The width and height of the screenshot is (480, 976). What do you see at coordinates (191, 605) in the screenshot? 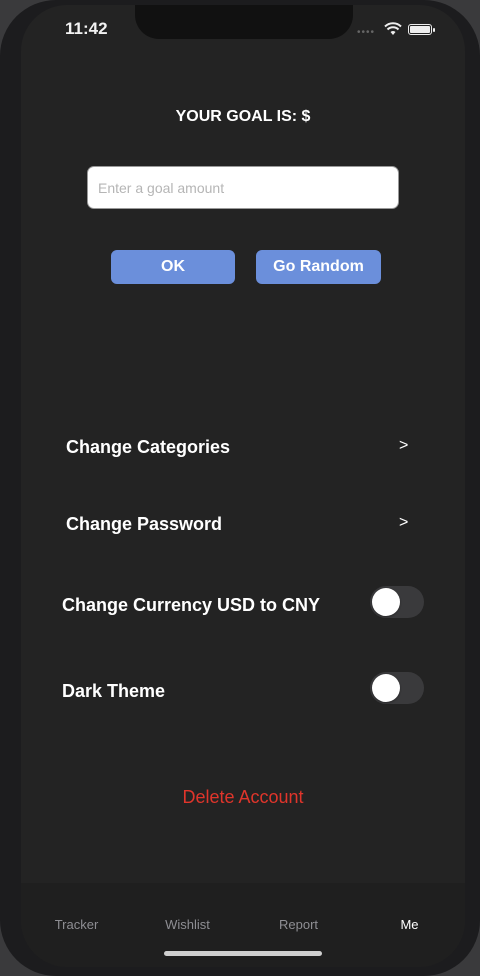
I see `change-currency-label: Change Currency USD to CNY` at bounding box center [191, 605].